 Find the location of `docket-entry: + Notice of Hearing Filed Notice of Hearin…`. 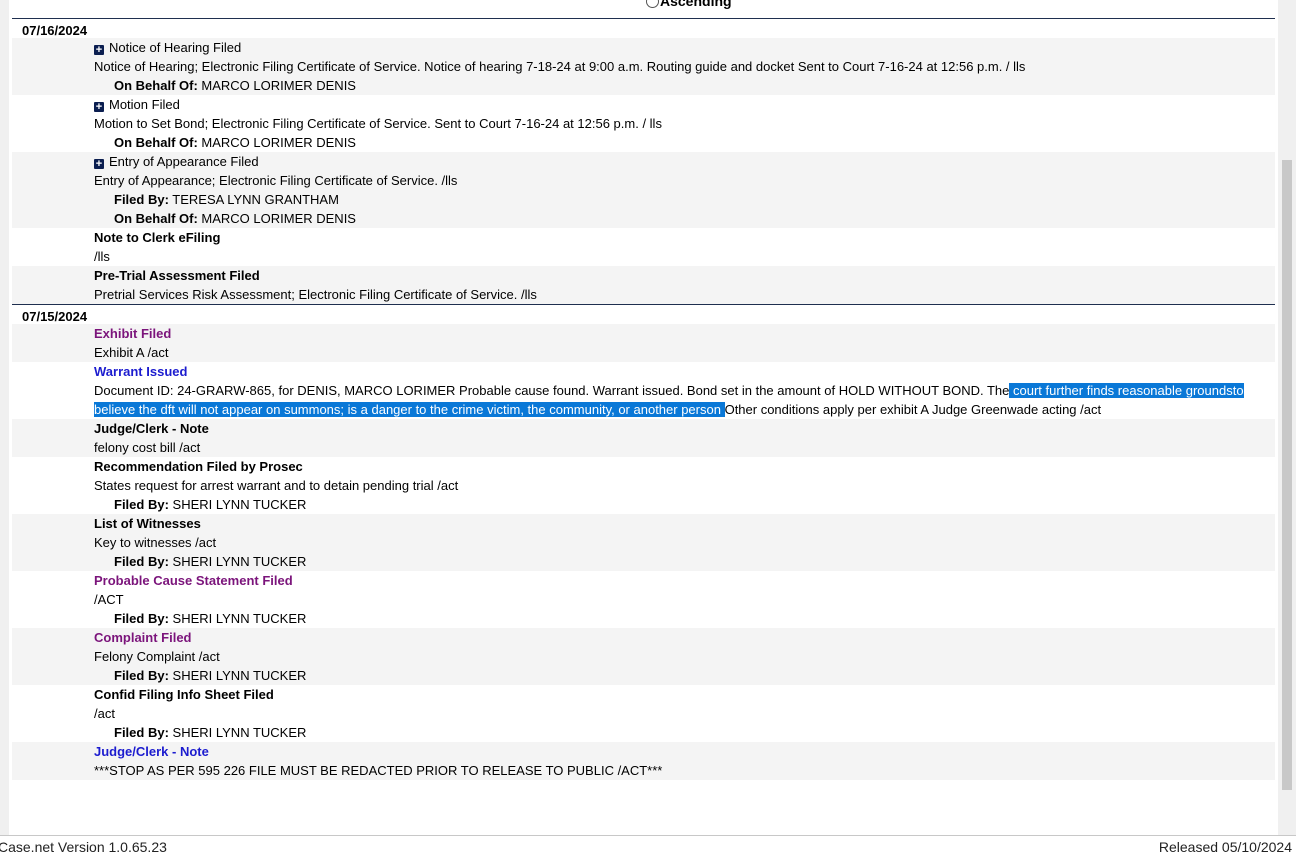

docket-entry: + Notice of Hearing Filed Notice of Hearin… is located at coordinates (643, 66).